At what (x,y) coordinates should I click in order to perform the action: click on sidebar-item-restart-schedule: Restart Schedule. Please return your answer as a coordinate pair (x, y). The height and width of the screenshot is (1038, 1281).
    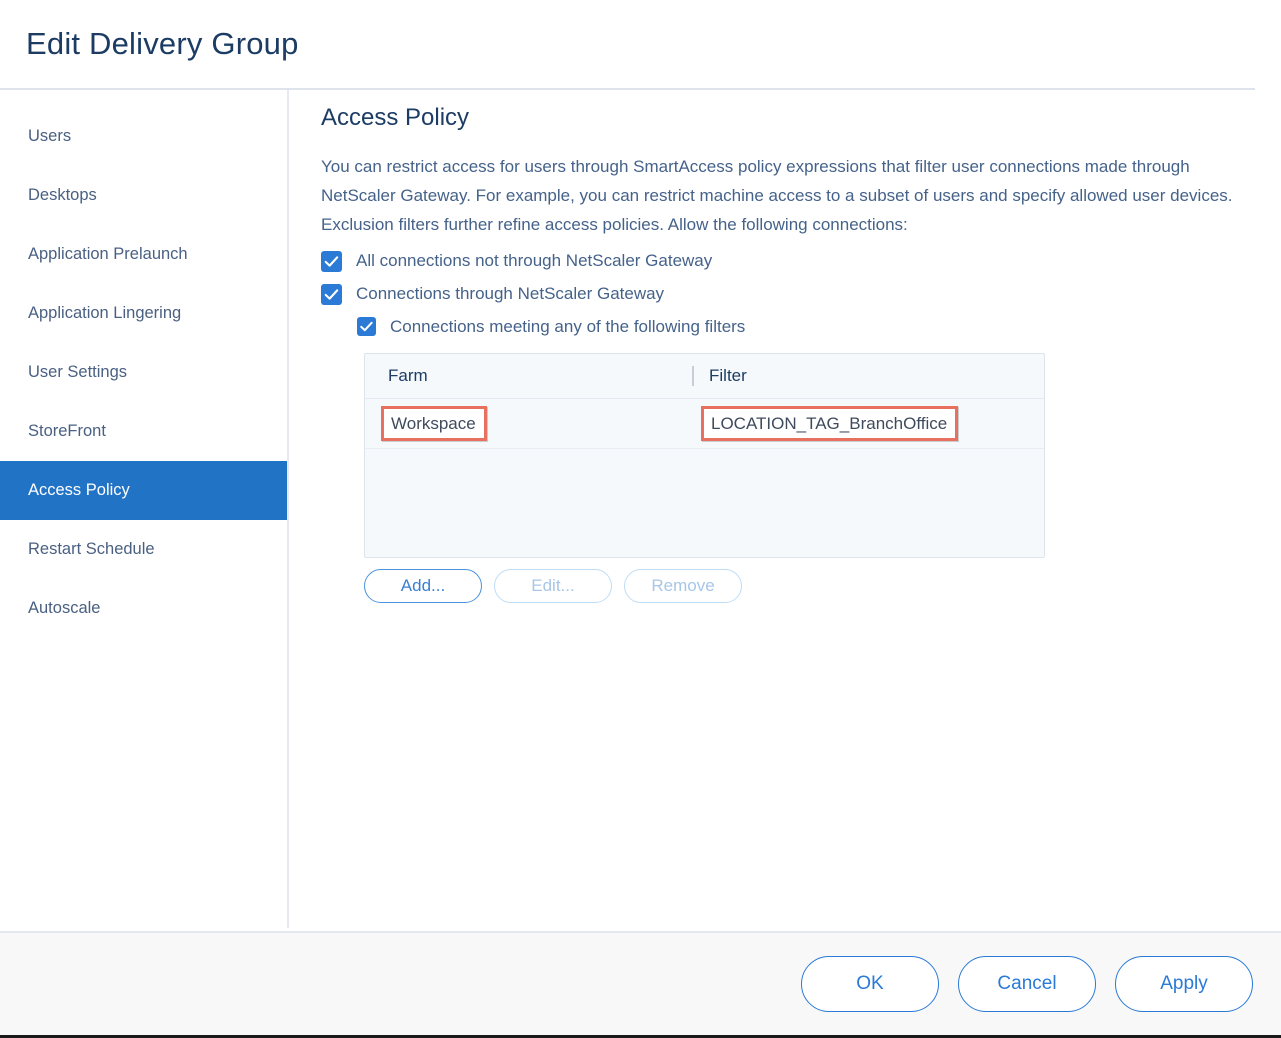
    Looking at the image, I should click on (143, 549).